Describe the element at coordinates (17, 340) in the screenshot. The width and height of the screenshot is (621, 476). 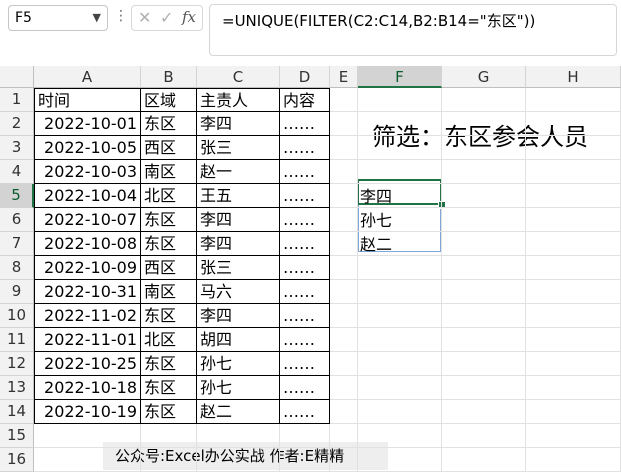
I see `row-header-11: 11` at that location.